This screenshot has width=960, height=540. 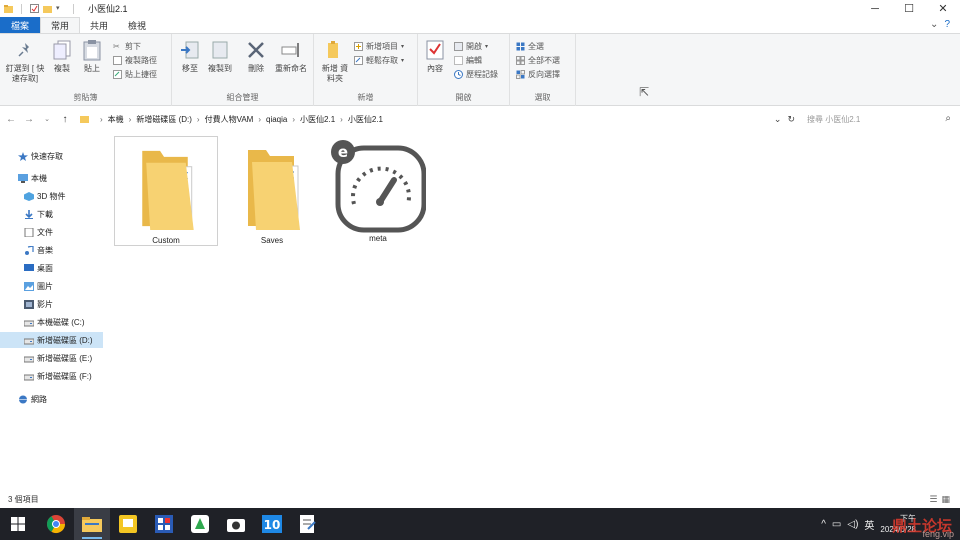 I want to click on minimize-button: ─, so click(x=875, y=8).